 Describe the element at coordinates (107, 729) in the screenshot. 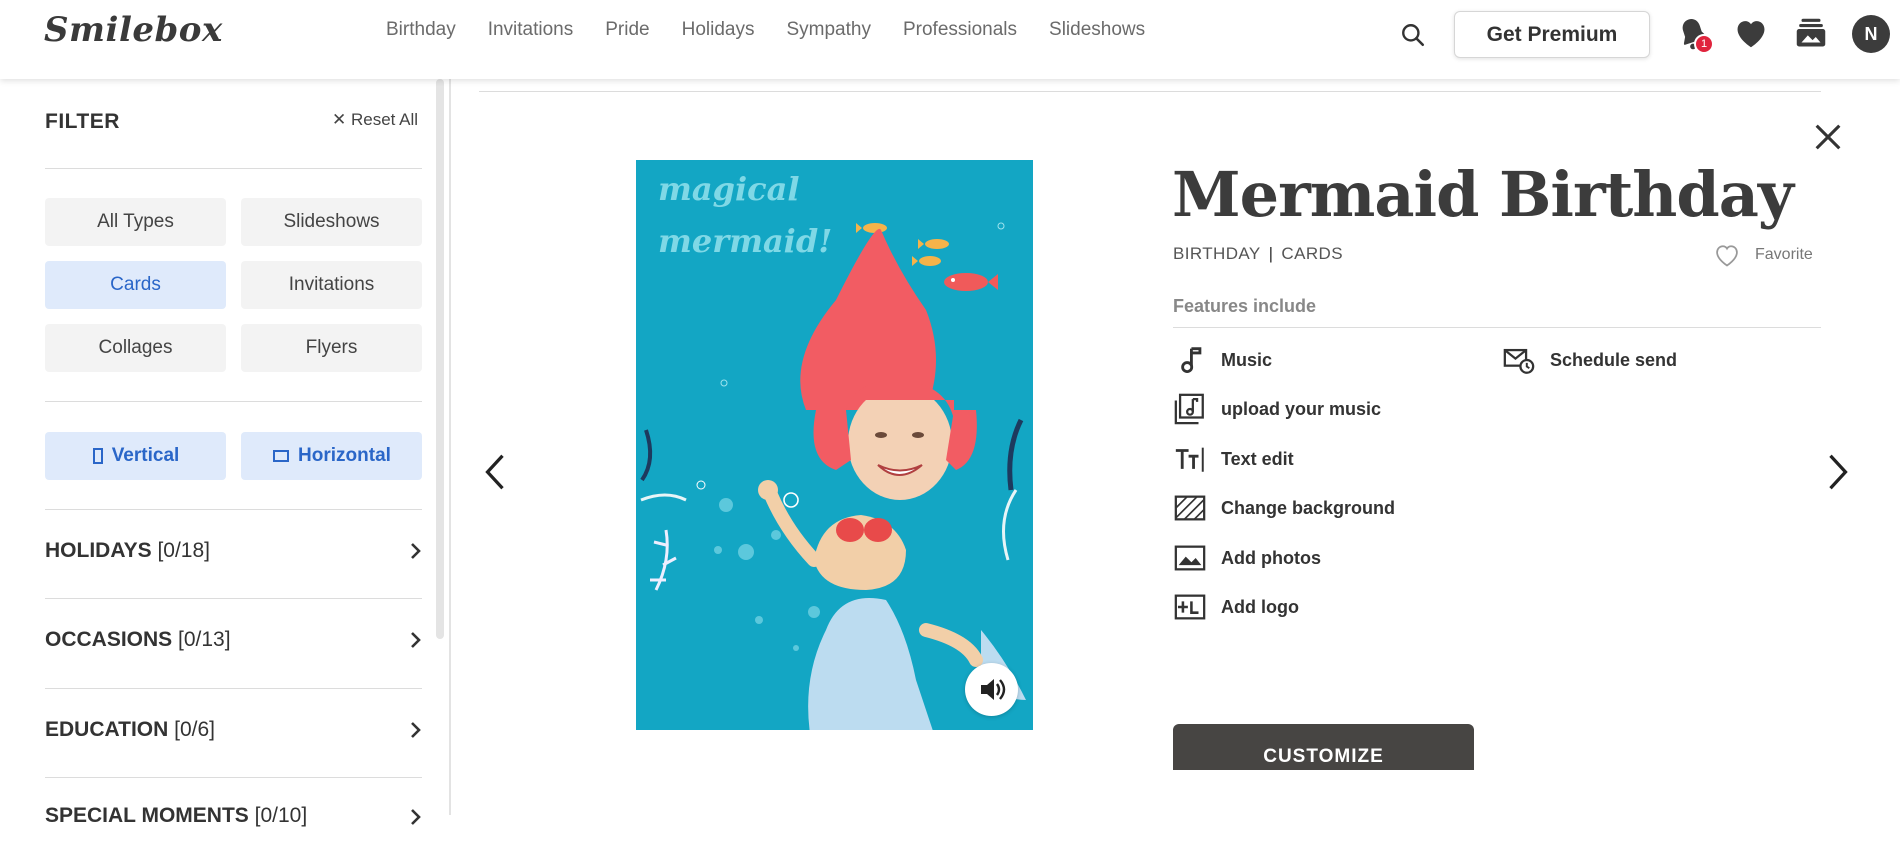

I see `section-name: EDUCATION` at that location.